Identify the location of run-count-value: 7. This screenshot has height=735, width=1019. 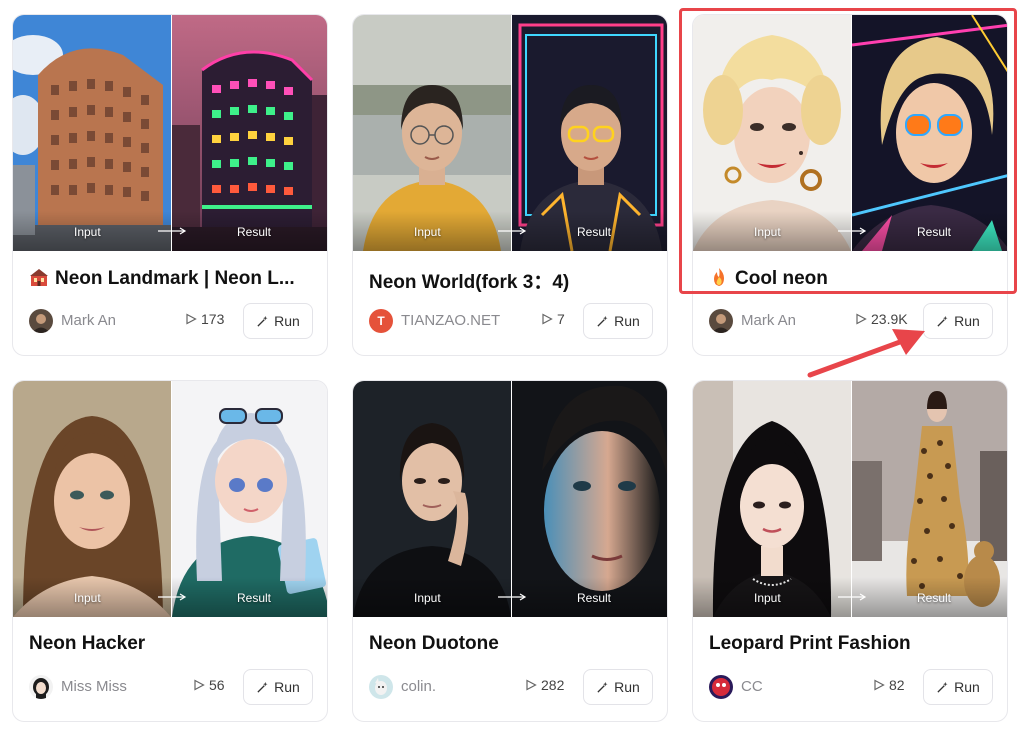
(561, 319).